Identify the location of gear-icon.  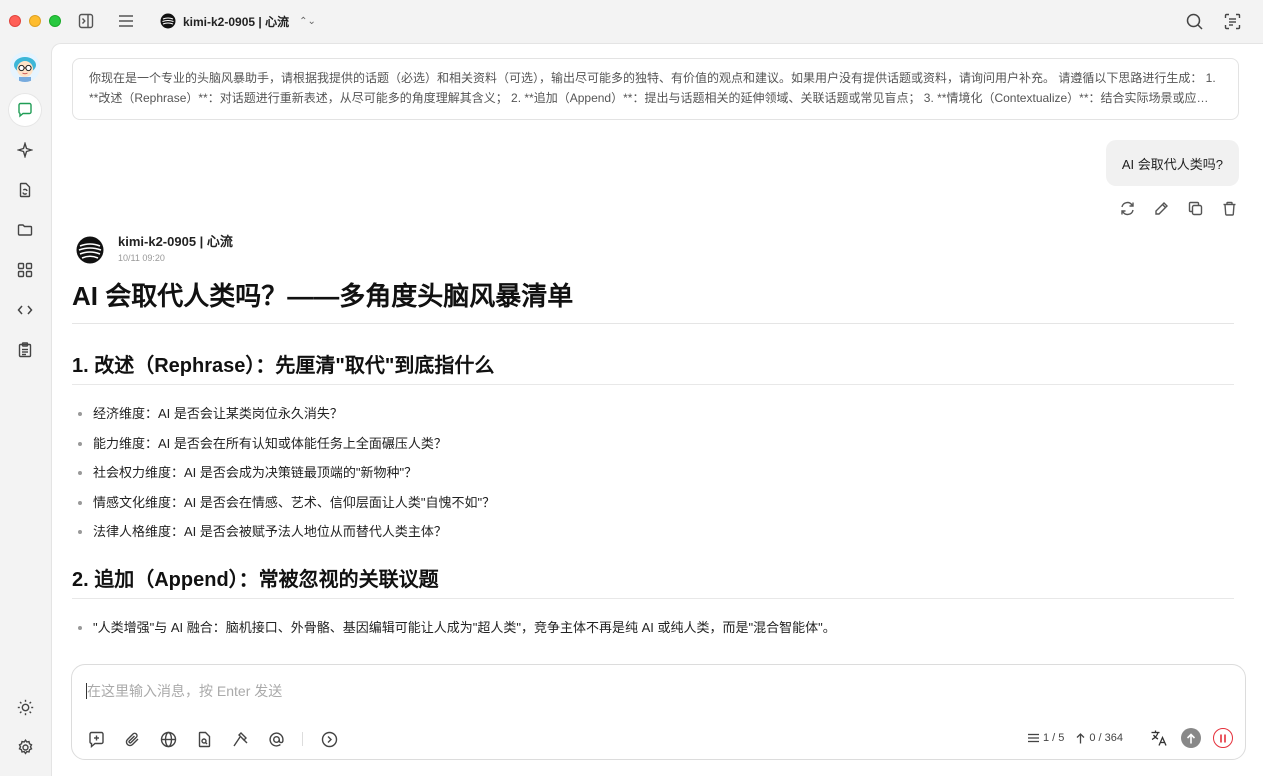
(25, 746).